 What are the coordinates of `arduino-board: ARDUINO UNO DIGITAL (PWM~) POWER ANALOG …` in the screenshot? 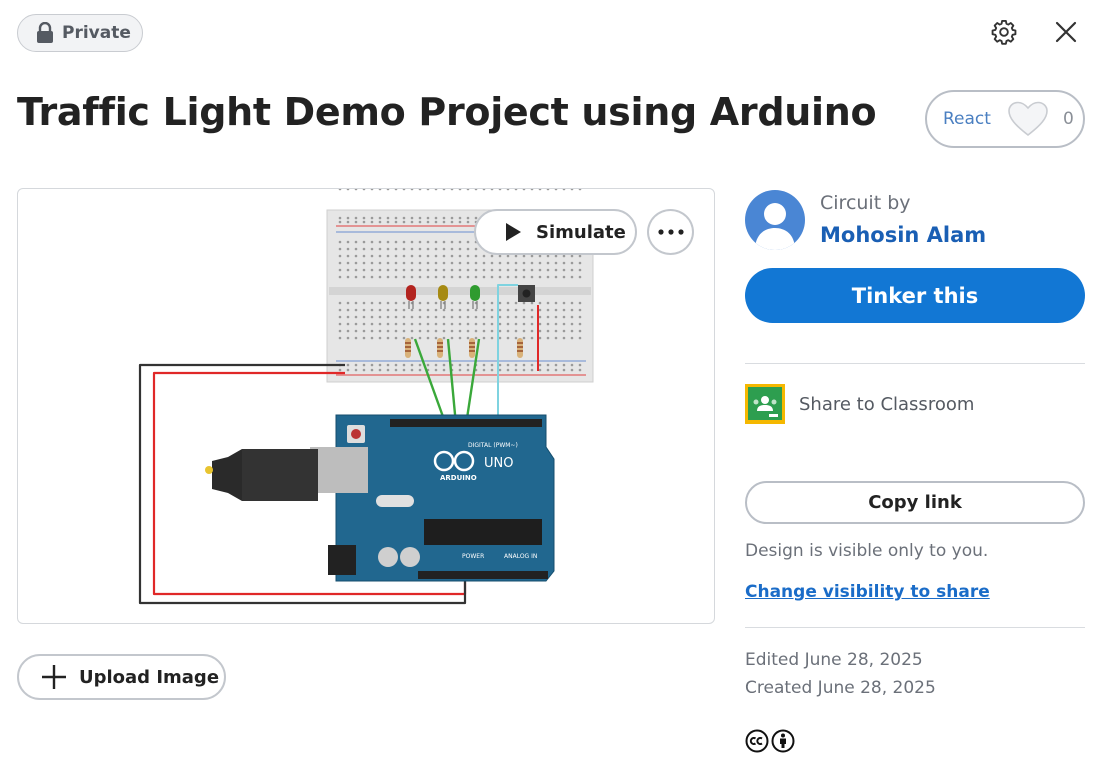 It's located at (380, 498).